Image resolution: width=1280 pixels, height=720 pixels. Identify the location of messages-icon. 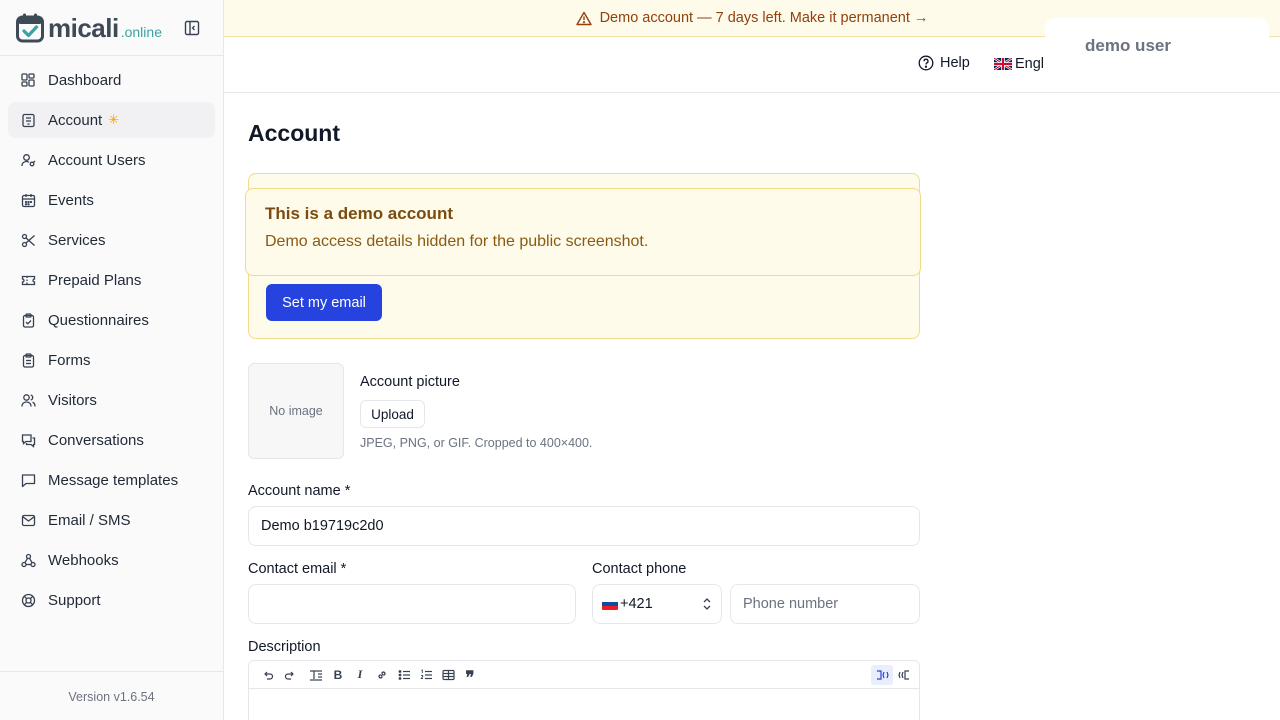
(28, 440).